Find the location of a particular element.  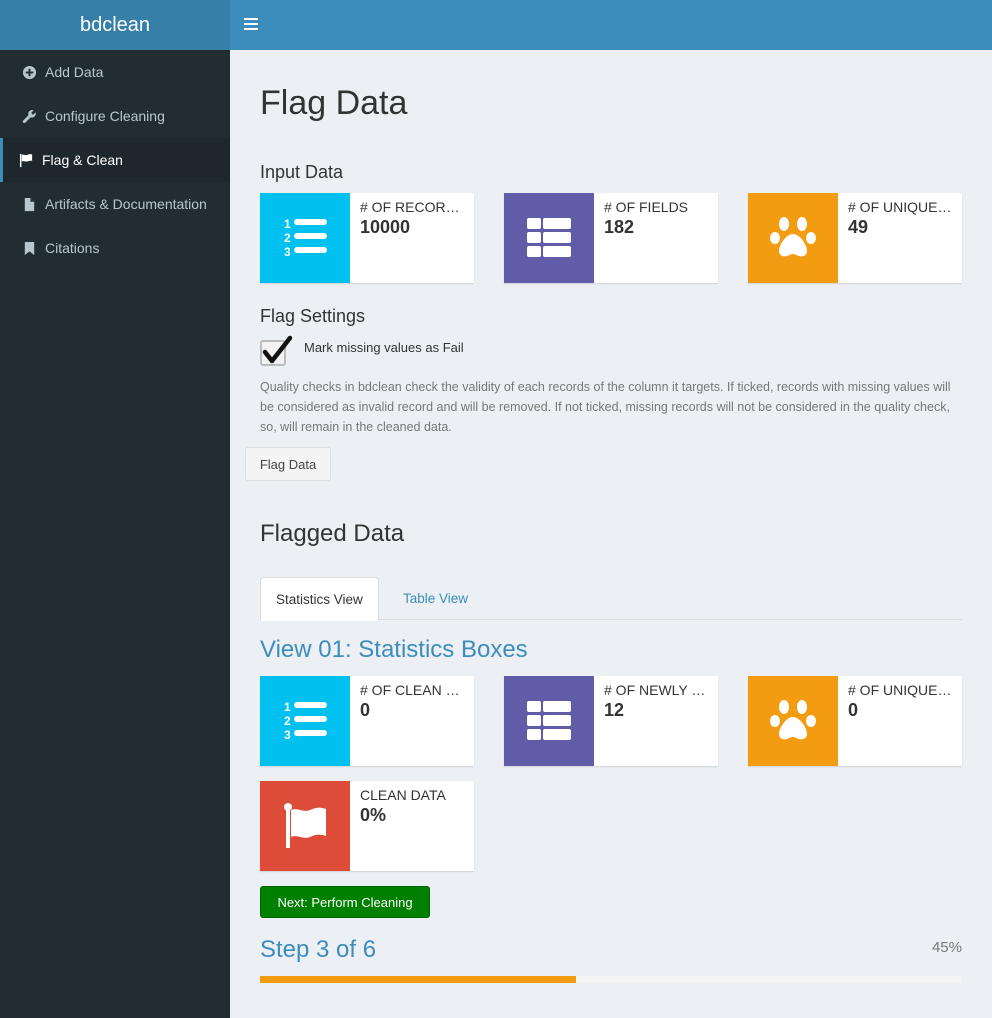

checkbox-input is located at coordinates (276, 350).